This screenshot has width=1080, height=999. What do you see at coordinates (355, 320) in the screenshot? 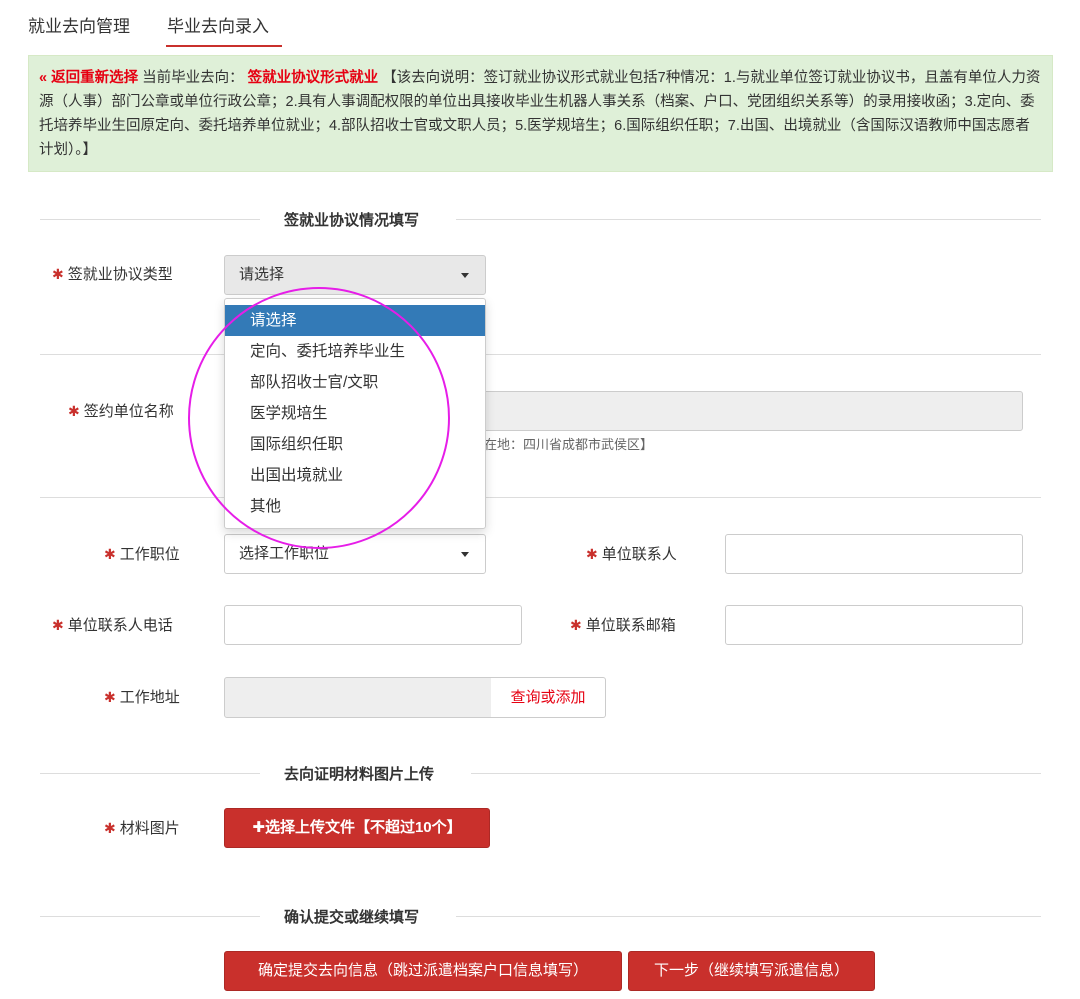
I see `dropdown-option: 请选择` at bounding box center [355, 320].